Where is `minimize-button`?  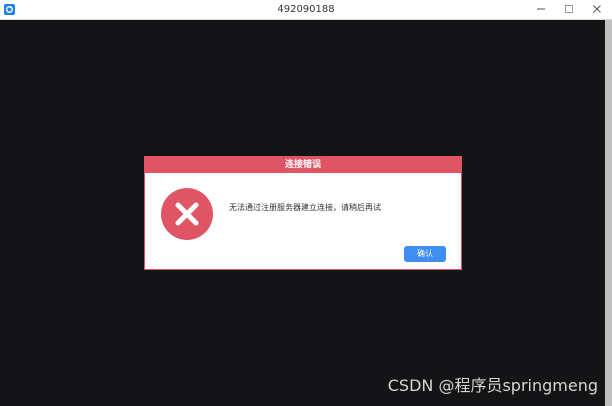 minimize-button is located at coordinates (541, 9).